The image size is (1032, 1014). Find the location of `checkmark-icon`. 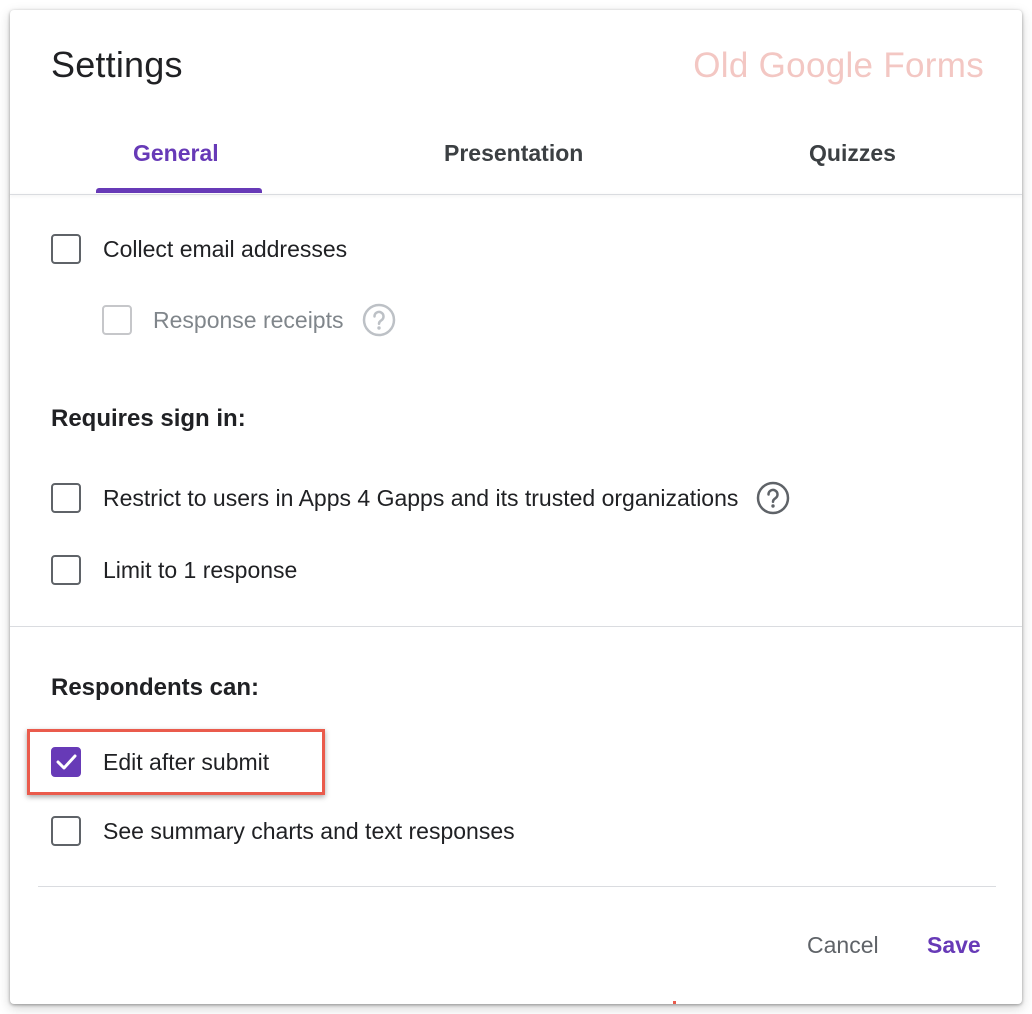

checkmark-icon is located at coordinates (66, 762).